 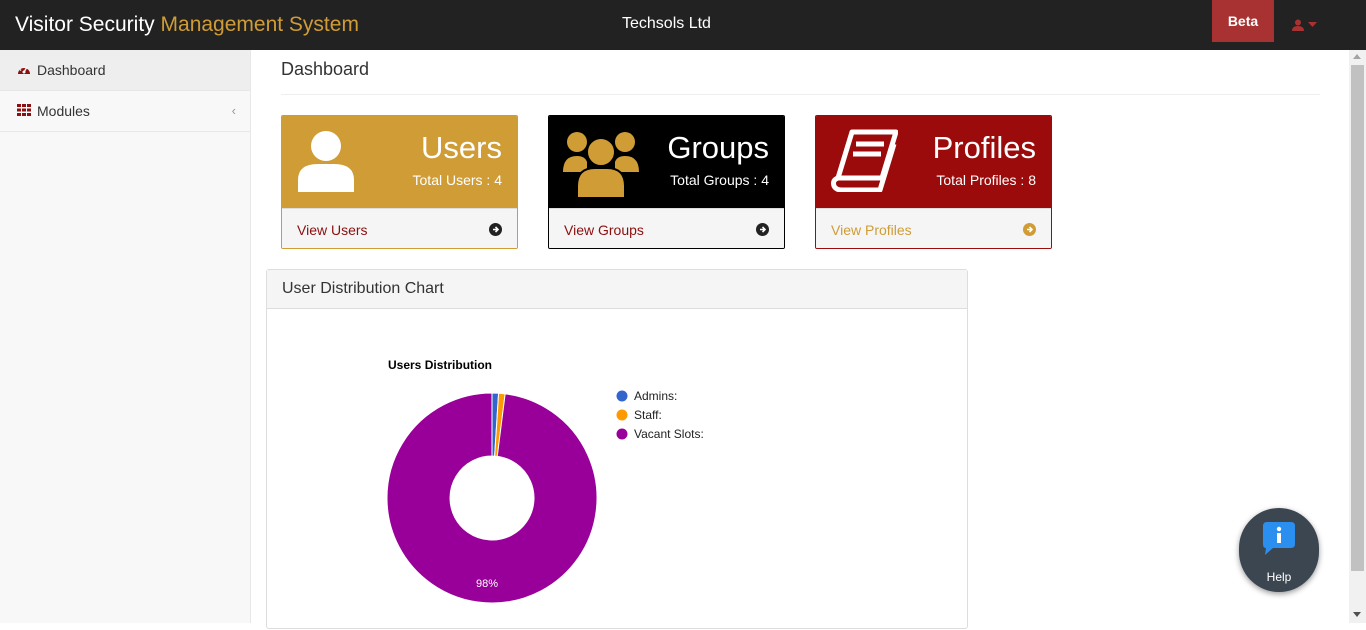 What do you see at coordinates (125, 70) in the screenshot?
I see `sidebar-item-dashboard: Dashboard` at bounding box center [125, 70].